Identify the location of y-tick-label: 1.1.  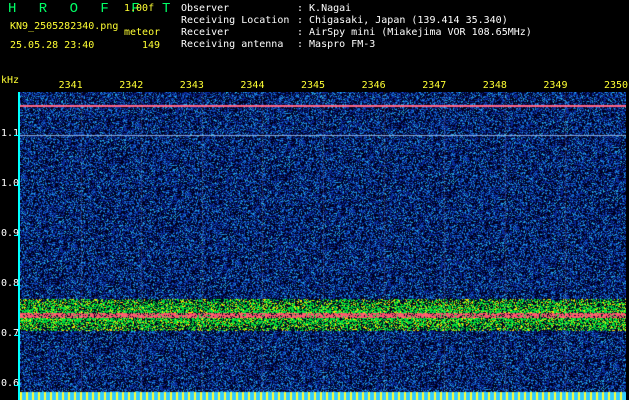
(10, 133).